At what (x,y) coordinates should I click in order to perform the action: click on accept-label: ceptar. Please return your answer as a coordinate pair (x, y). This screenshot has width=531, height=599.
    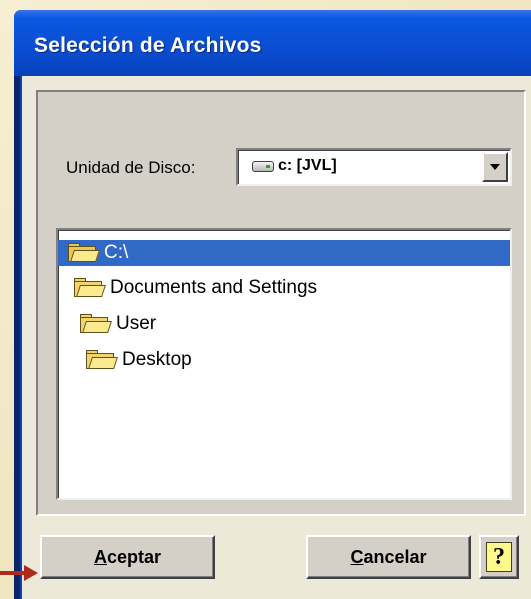
    Looking at the image, I should click on (134, 556).